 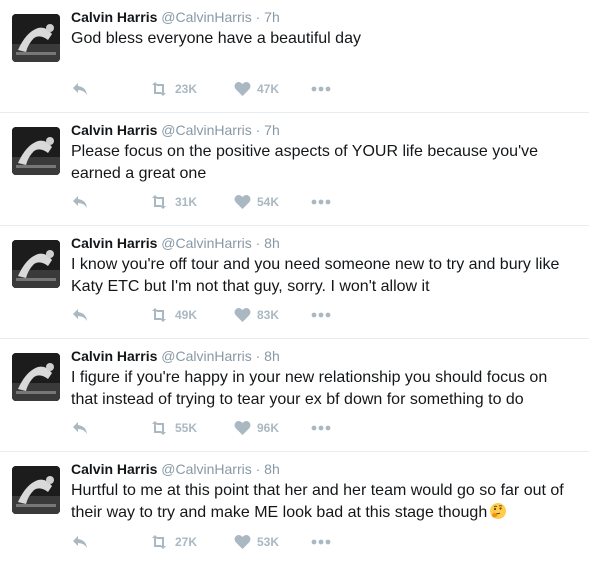 I want to click on tweet-actions: 49K 83K, so click(x=221, y=315).